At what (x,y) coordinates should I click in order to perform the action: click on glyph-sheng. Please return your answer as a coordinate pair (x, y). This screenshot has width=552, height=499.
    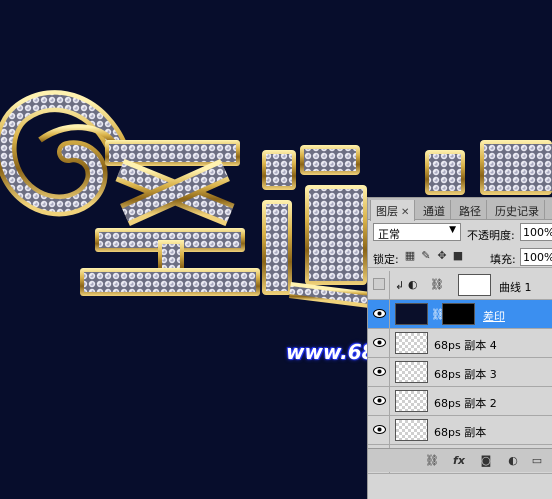
    Looking at the image, I should click on (170, 218).